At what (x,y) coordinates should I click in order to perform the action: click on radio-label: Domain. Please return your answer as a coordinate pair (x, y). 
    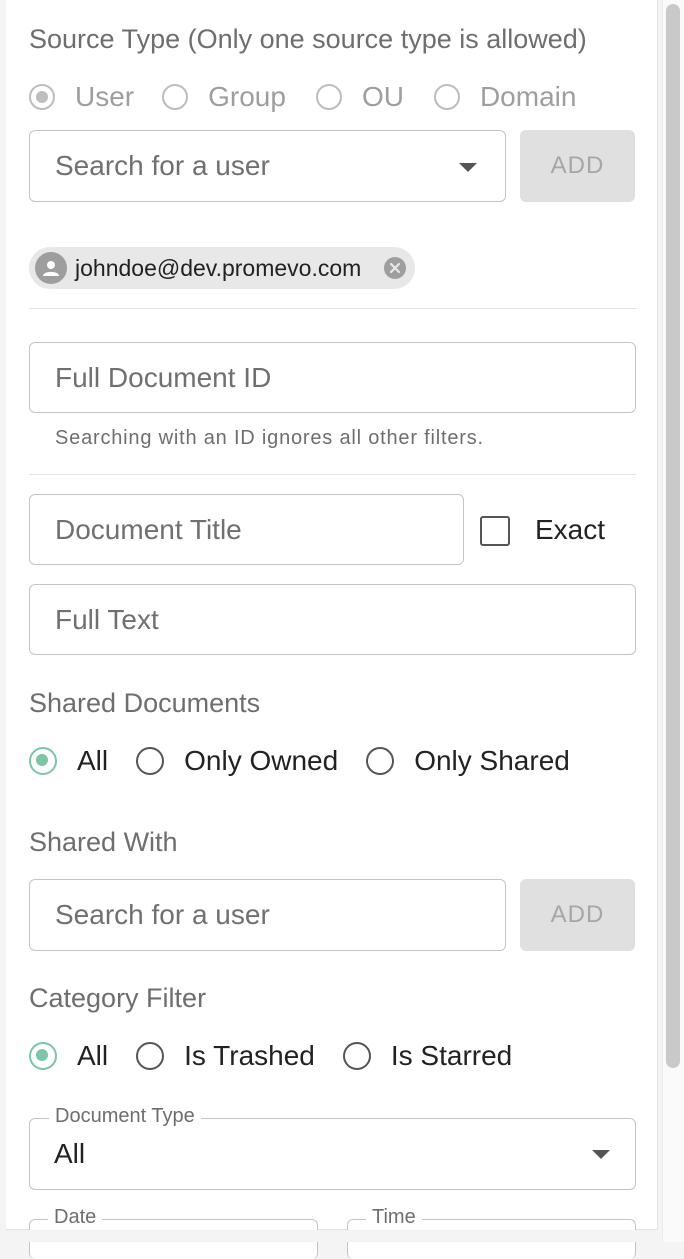
    Looking at the image, I should click on (528, 96).